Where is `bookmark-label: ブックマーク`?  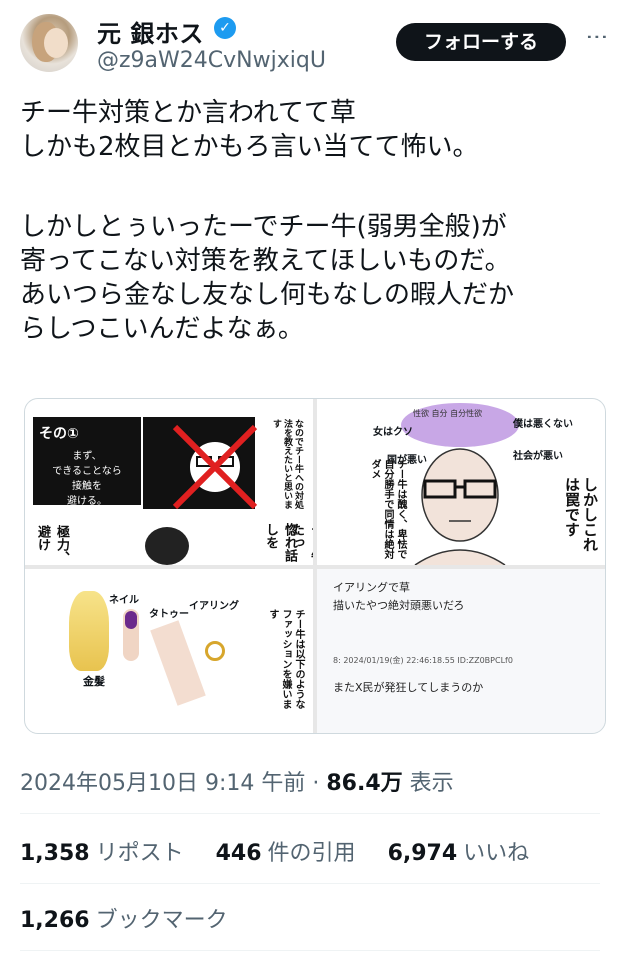 bookmark-label: ブックマーク is located at coordinates (161, 920).